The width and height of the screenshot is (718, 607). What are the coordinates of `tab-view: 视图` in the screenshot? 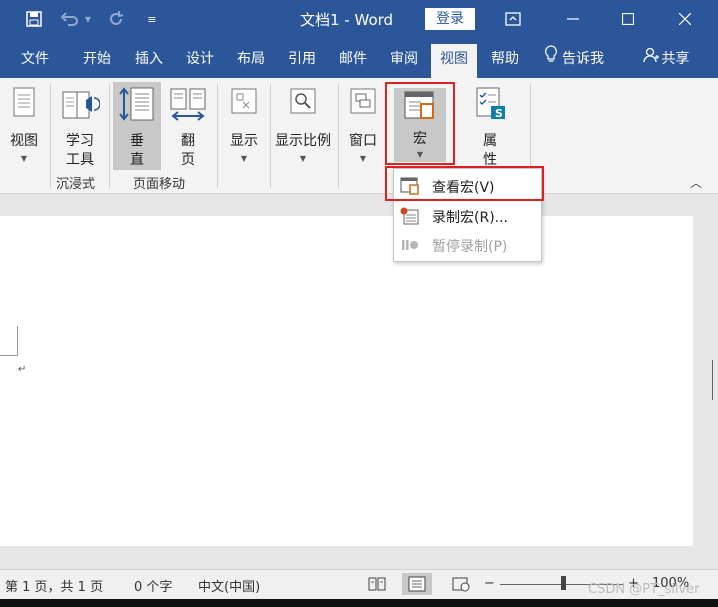 It's located at (454, 61).